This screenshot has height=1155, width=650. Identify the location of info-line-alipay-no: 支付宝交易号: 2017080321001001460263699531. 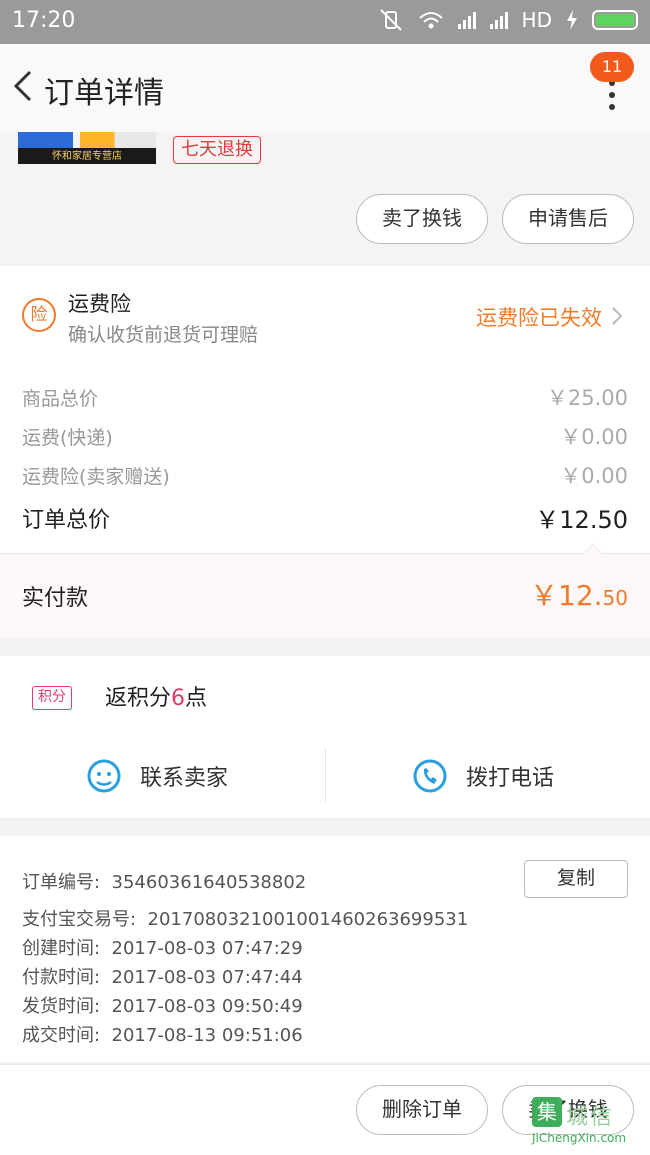
(245, 919).